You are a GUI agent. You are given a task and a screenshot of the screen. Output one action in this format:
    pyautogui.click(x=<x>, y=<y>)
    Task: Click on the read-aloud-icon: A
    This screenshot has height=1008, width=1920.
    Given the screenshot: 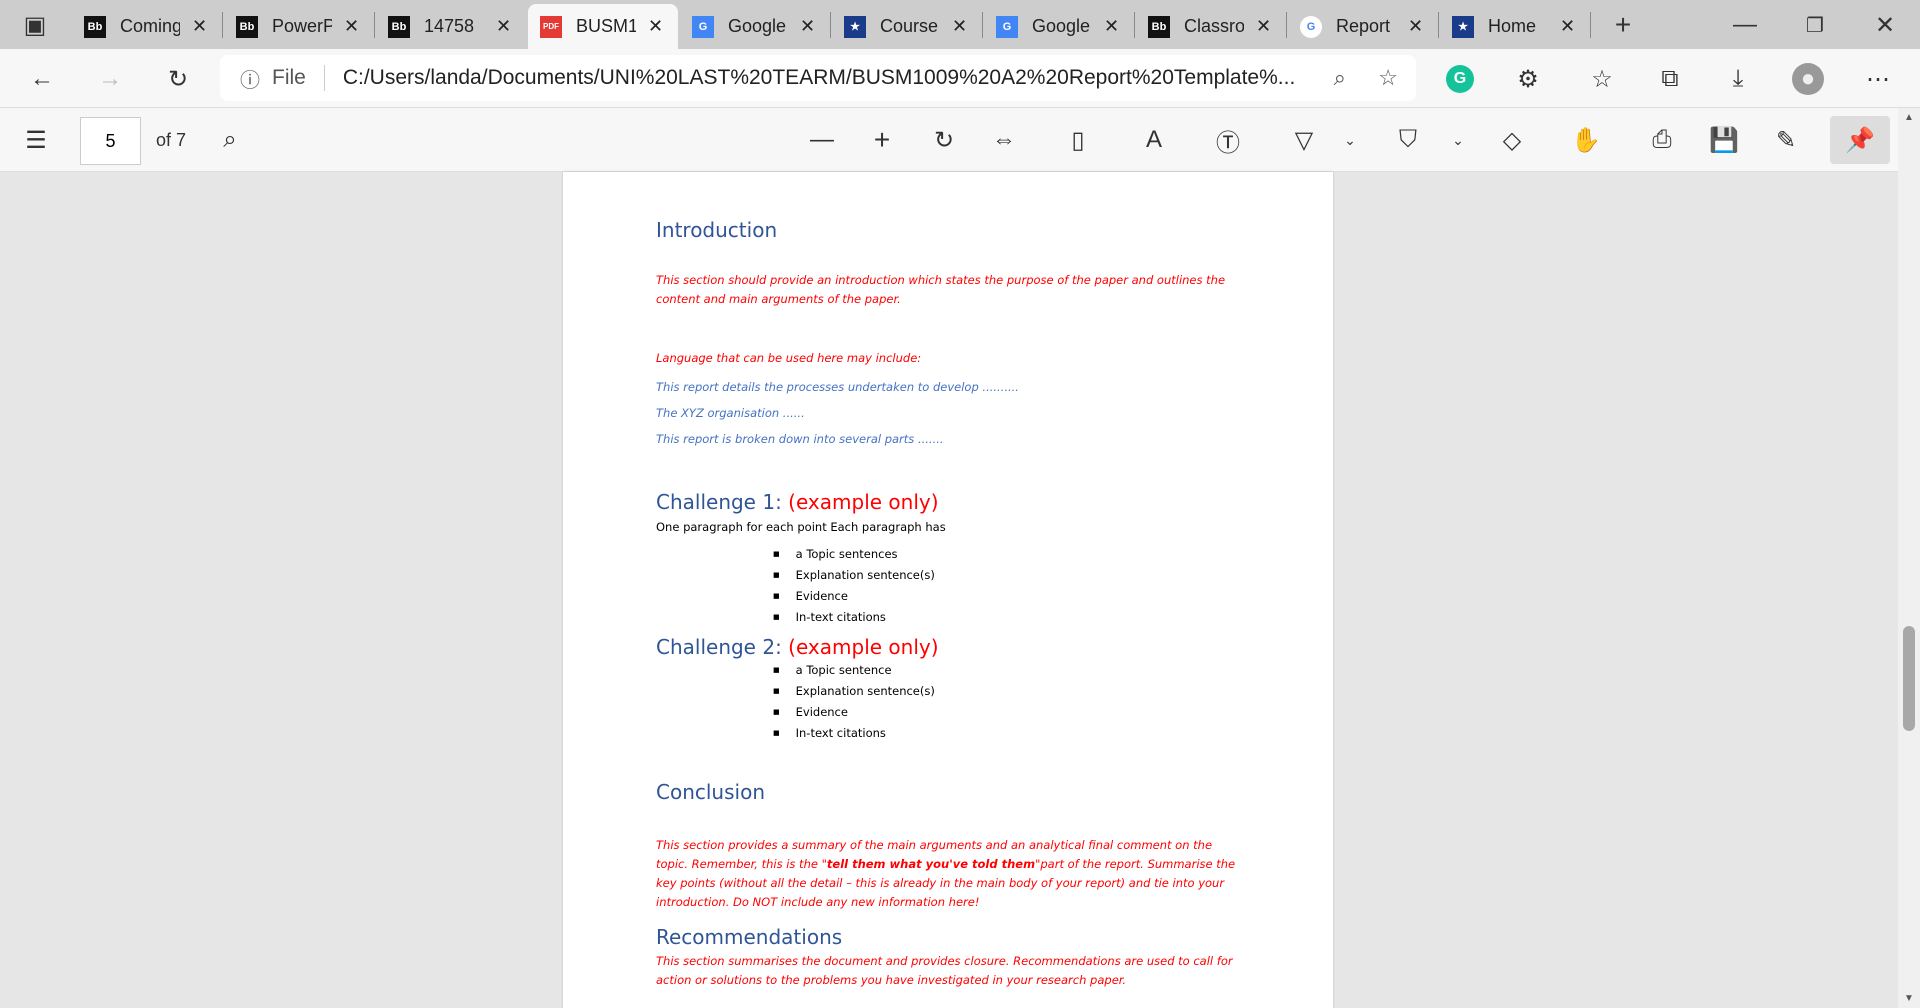 What is the action you would take?
    pyautogui.click(x=1154, y=140)
    